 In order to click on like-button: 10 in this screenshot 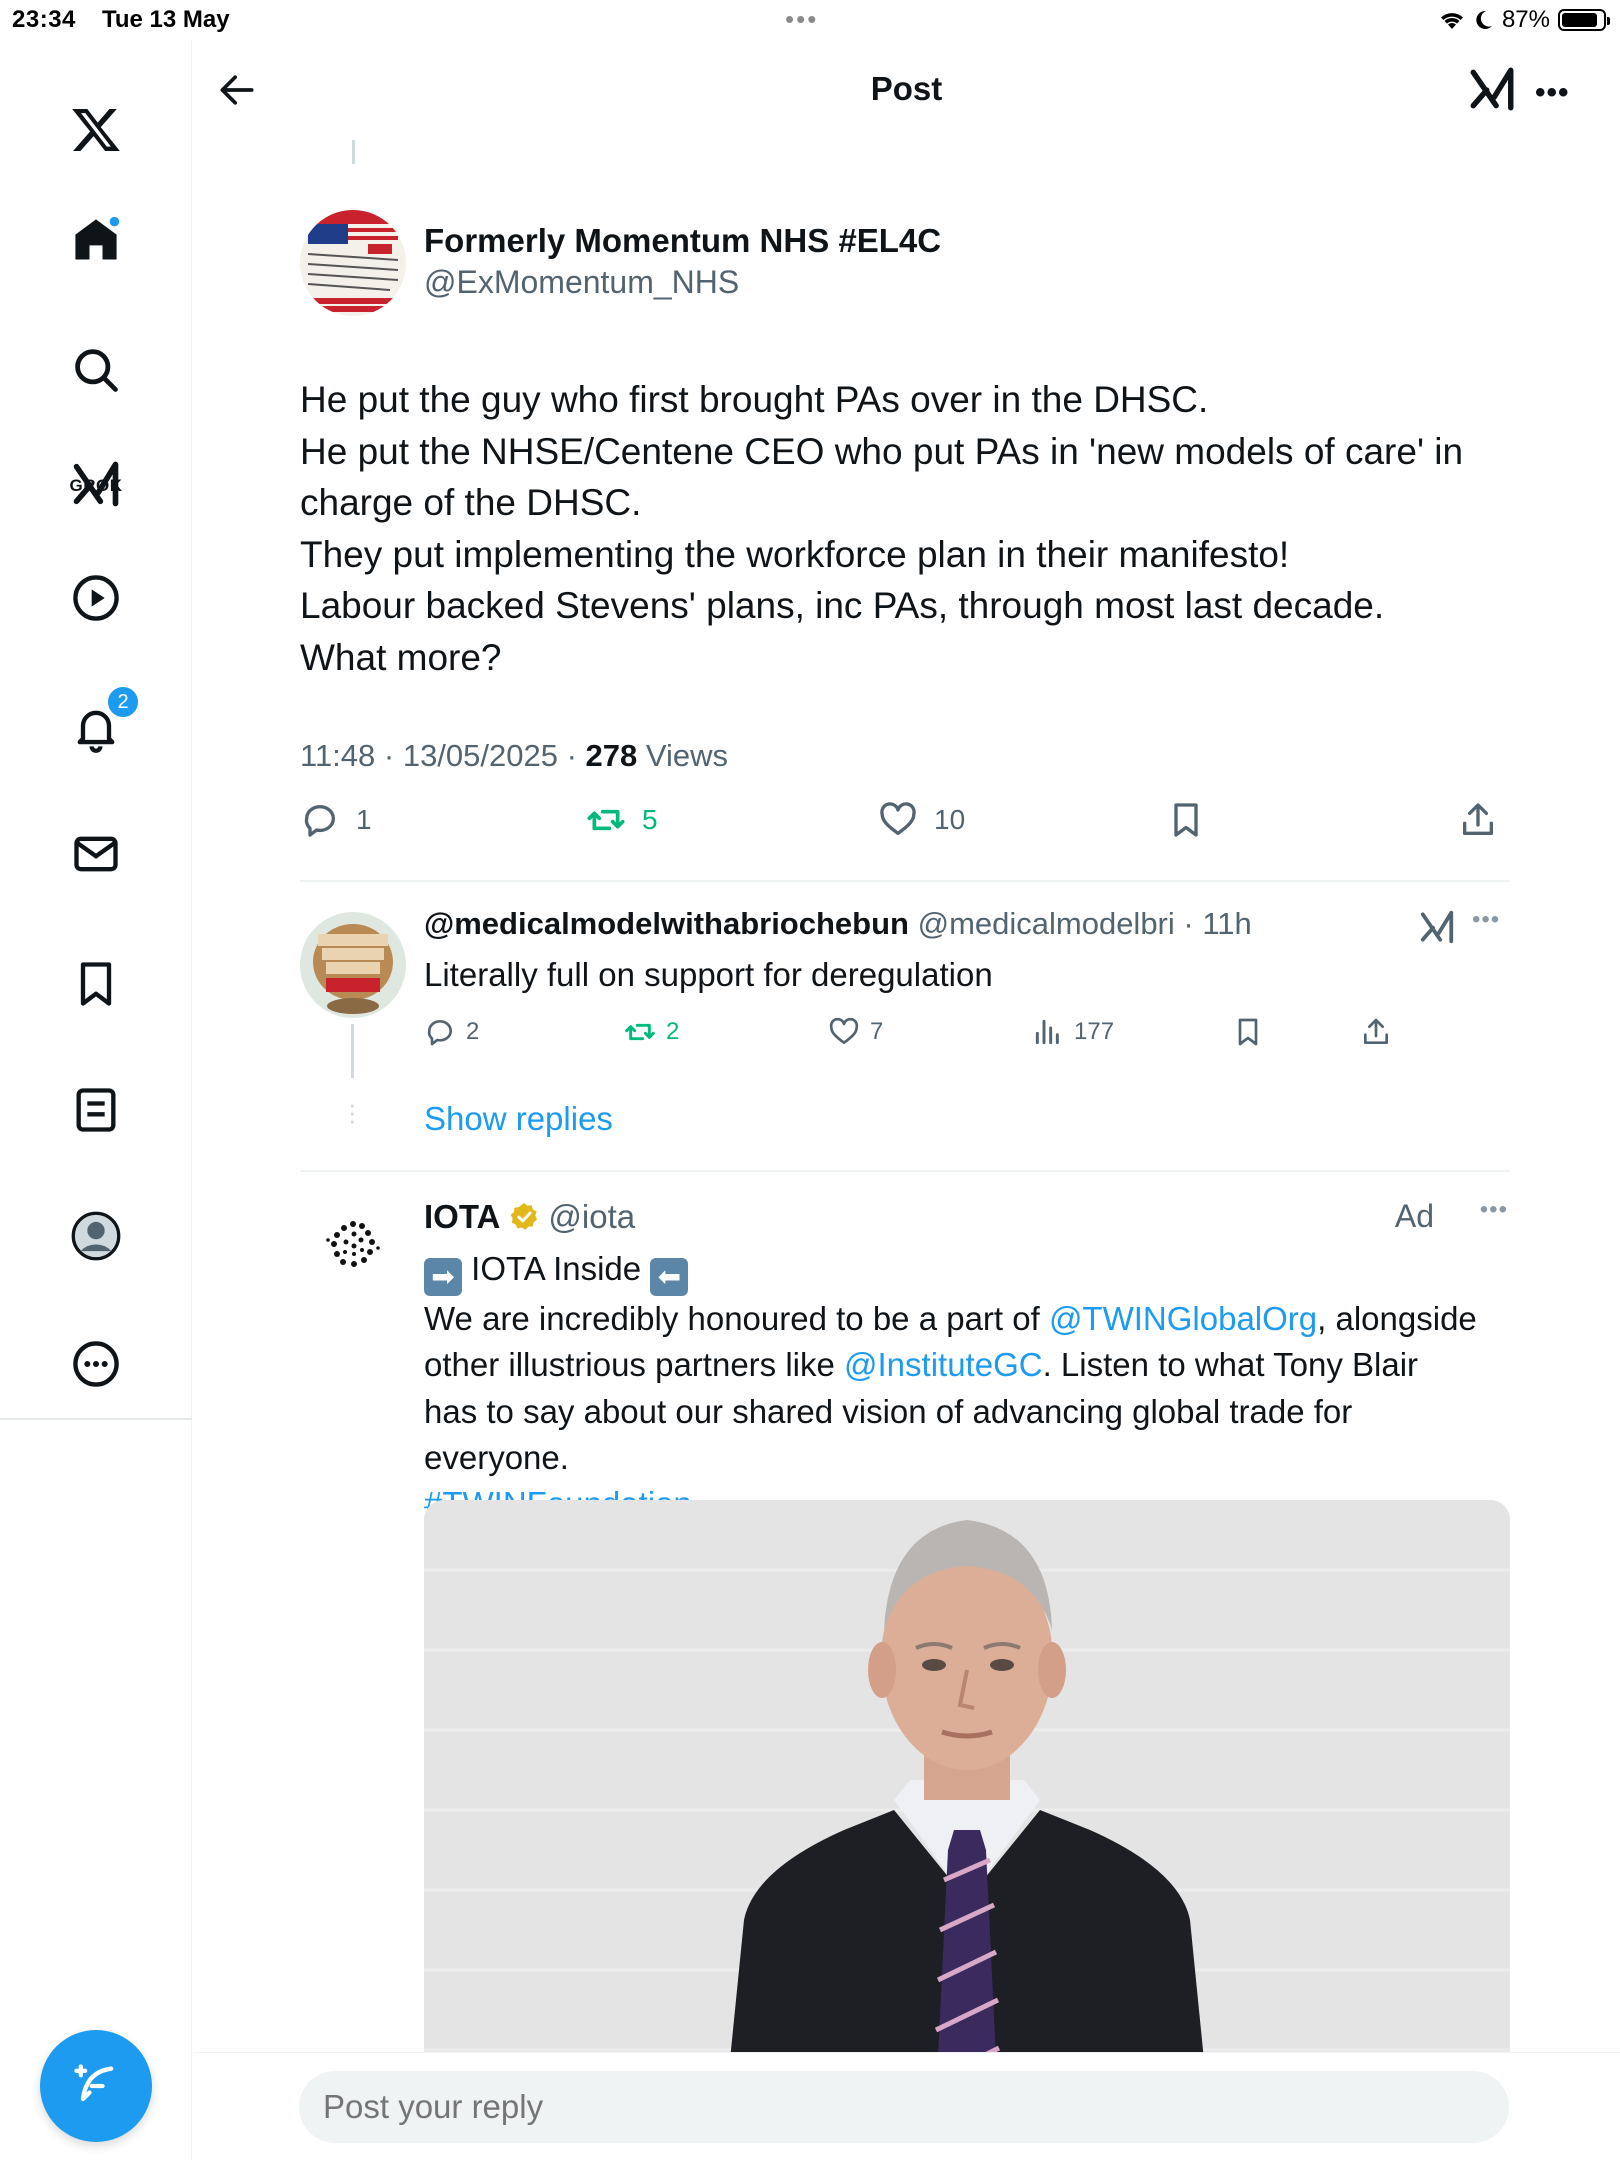, I will do `click(921, 820)`.